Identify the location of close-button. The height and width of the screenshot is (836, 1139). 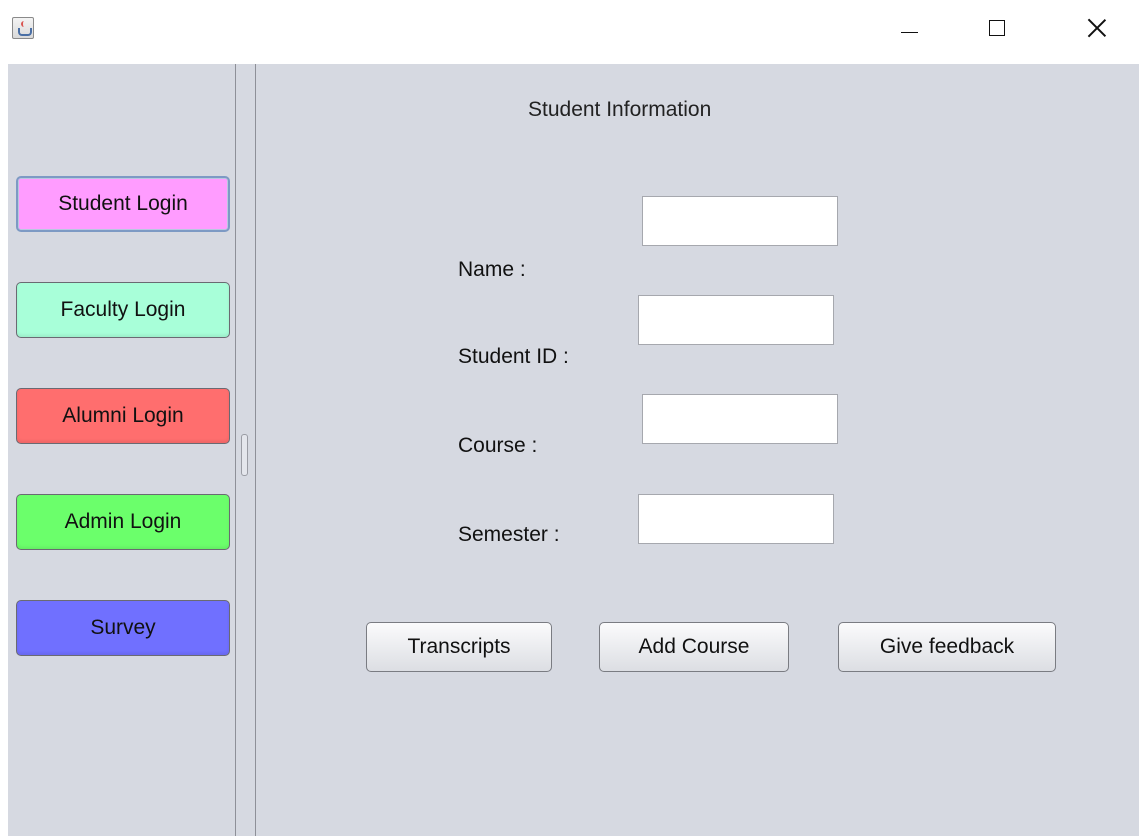
(1097, 28).